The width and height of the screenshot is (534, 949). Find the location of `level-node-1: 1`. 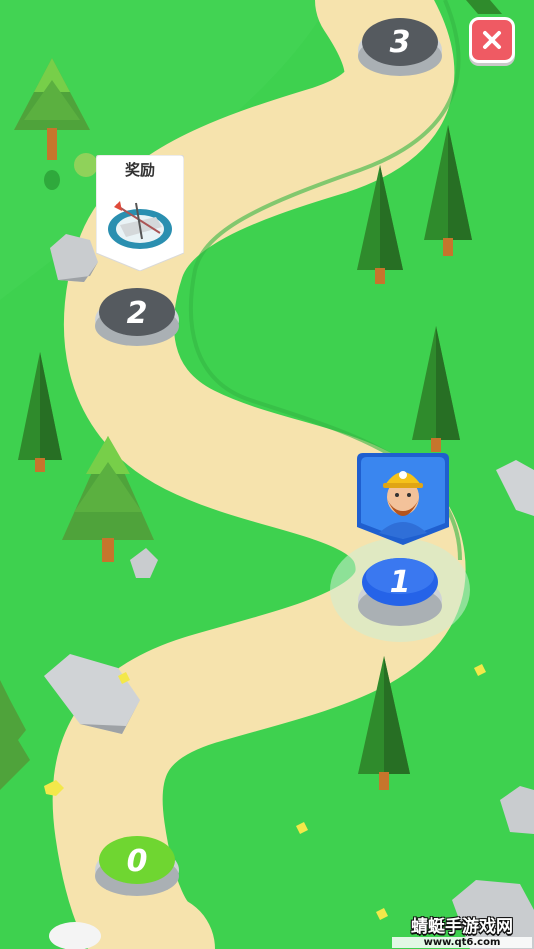

level-node-1: 1 is located at coordinates (400, 590).